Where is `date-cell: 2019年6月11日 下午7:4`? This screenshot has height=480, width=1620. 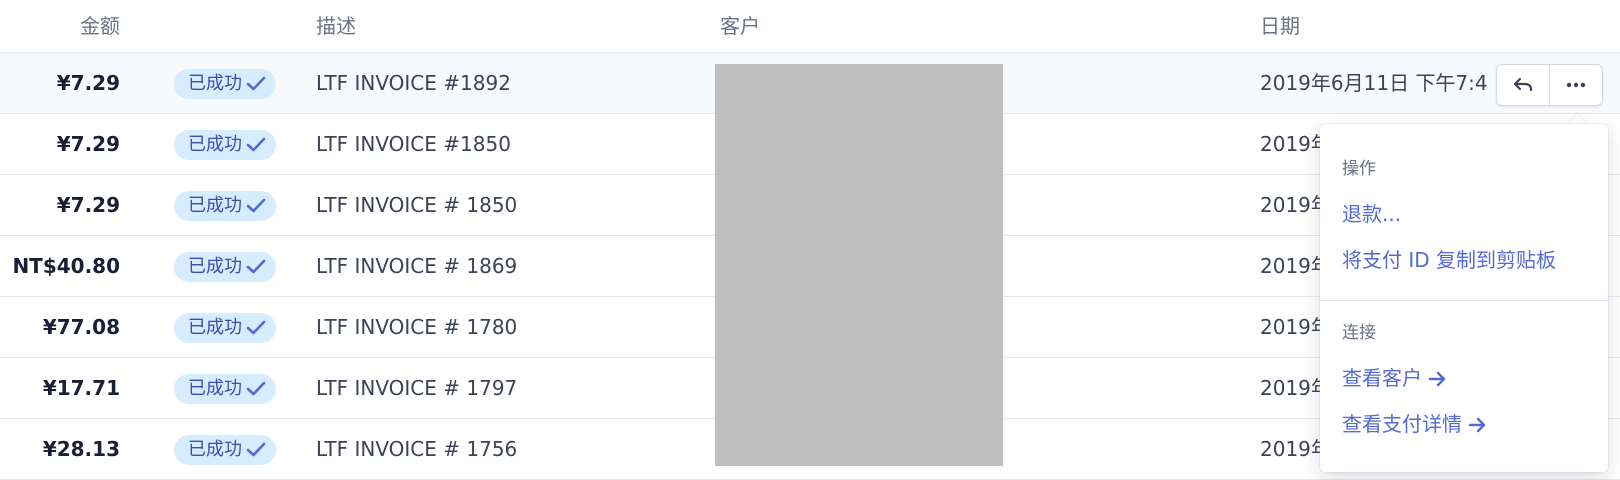 date-cell: 2019年6月11日 下午7:4 is located at coordinates (1374, 83).